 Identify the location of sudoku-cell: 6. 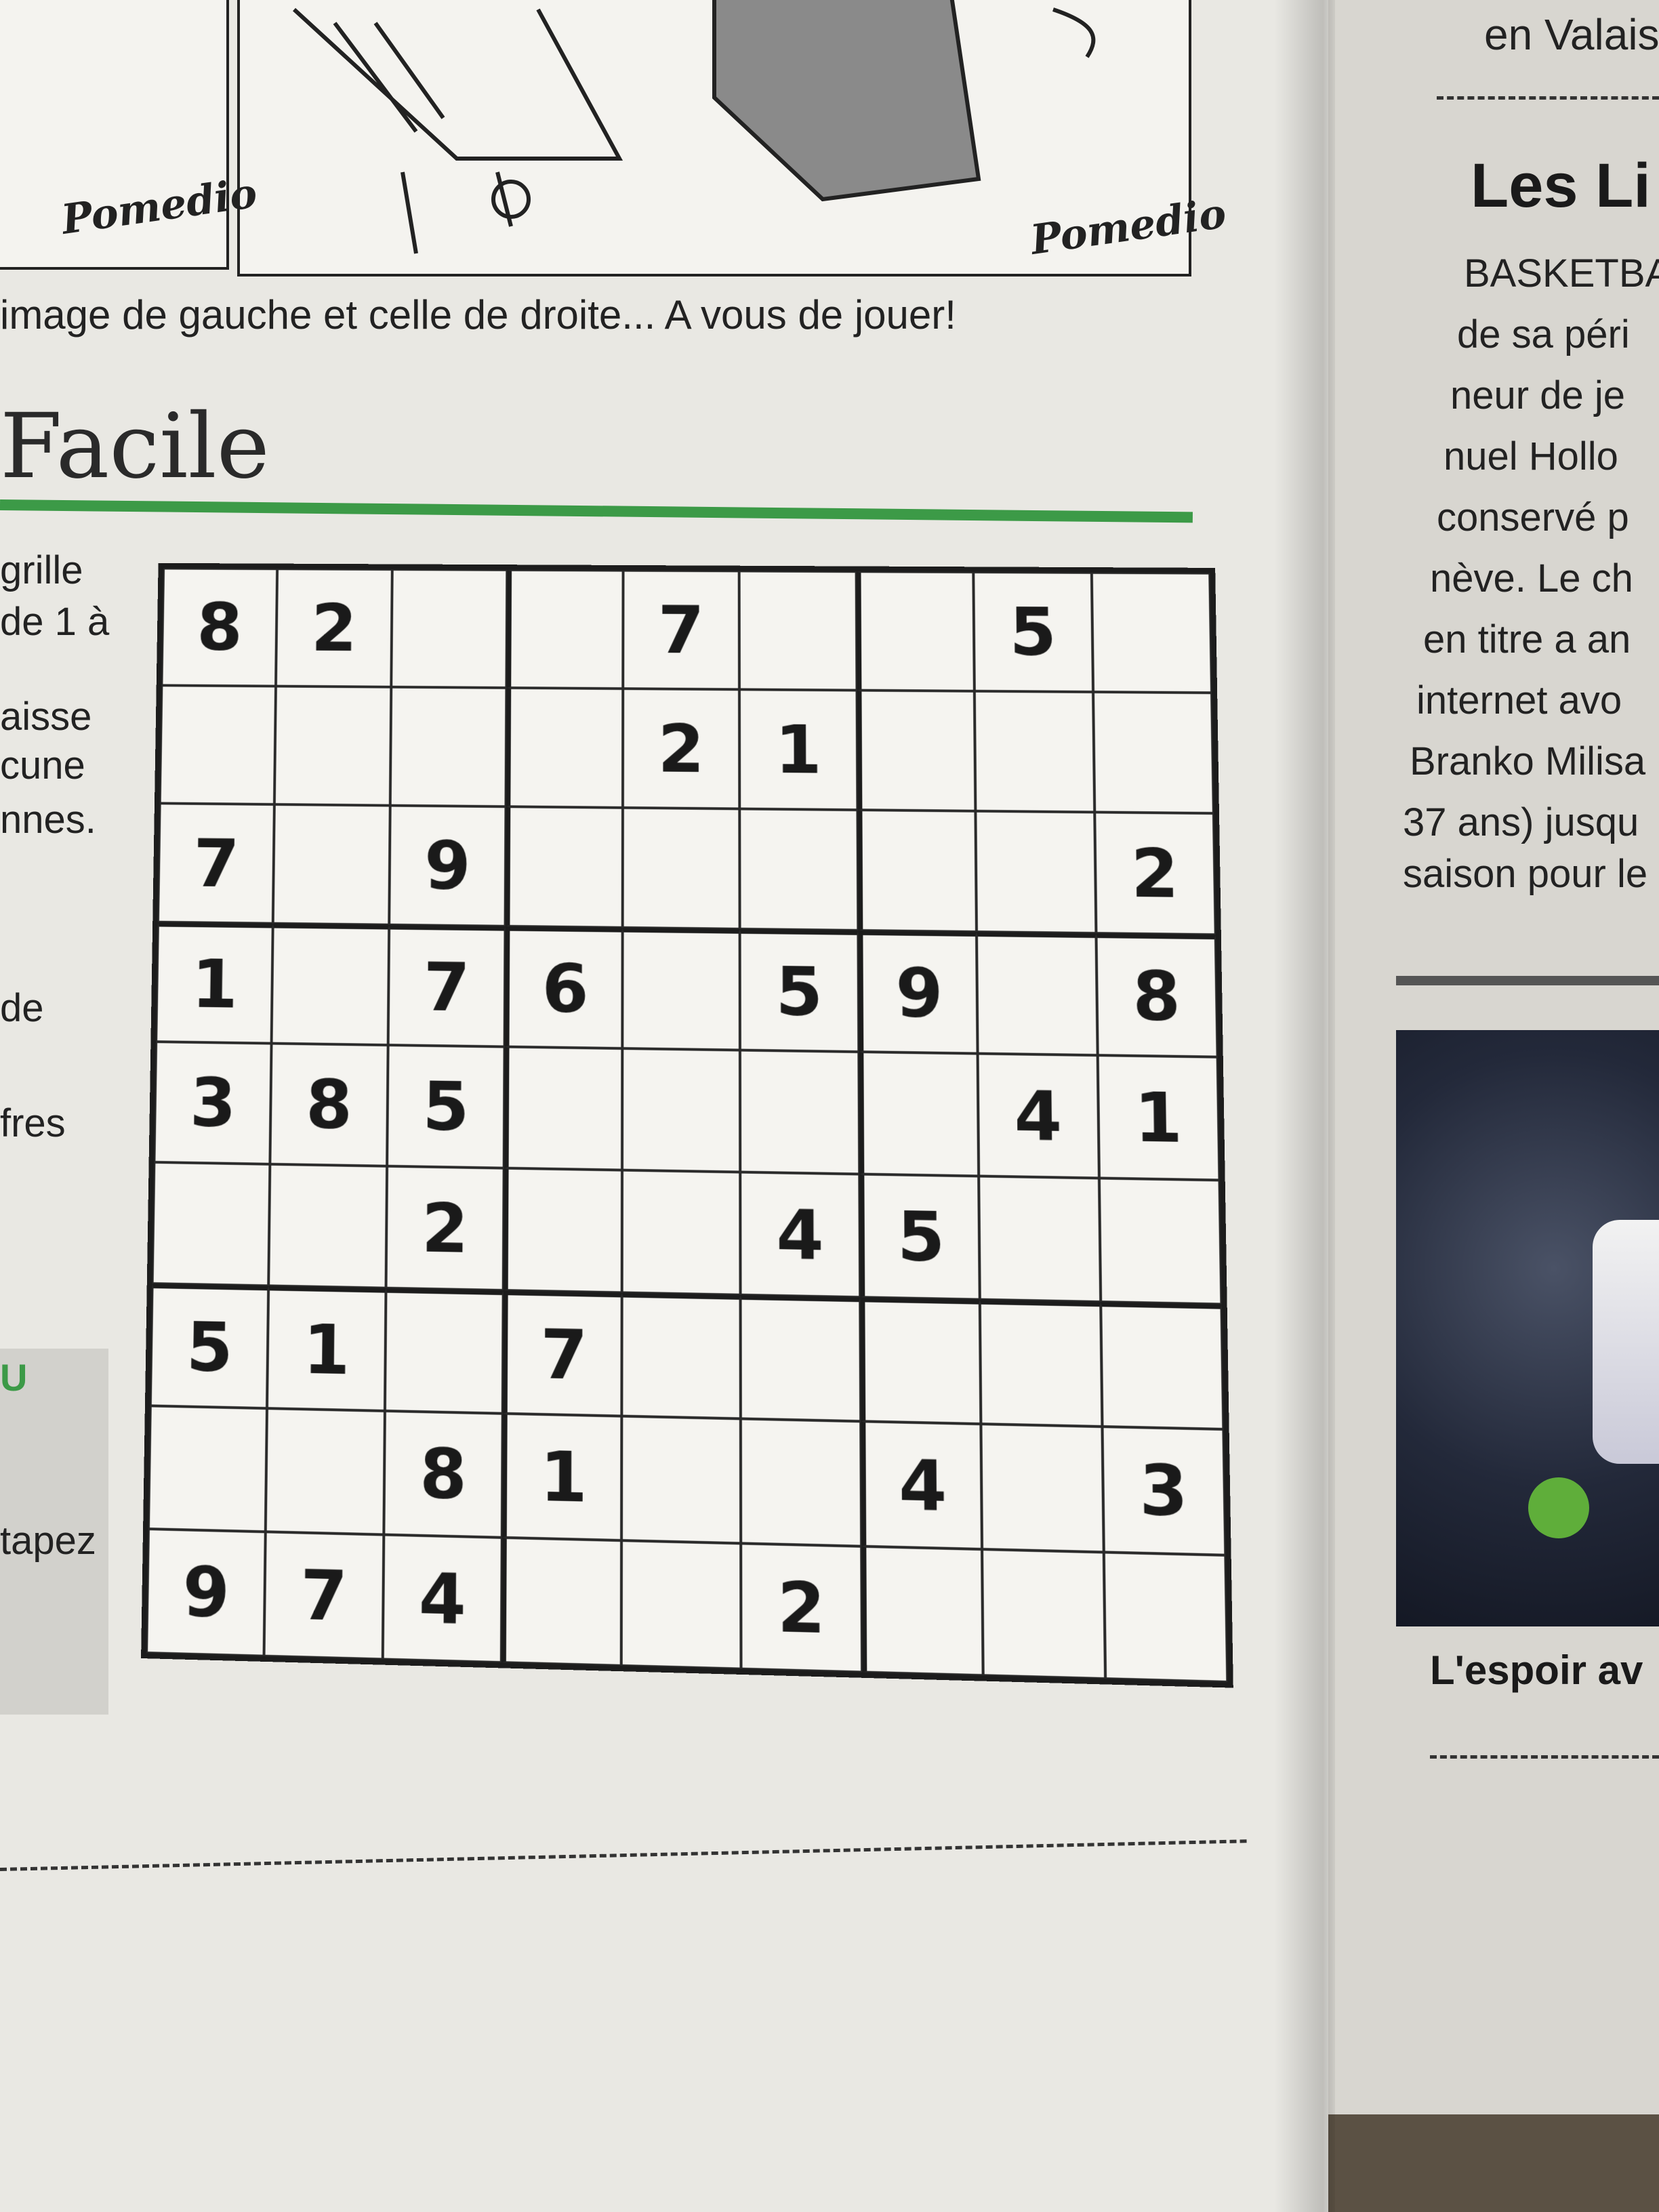
(563, 987).